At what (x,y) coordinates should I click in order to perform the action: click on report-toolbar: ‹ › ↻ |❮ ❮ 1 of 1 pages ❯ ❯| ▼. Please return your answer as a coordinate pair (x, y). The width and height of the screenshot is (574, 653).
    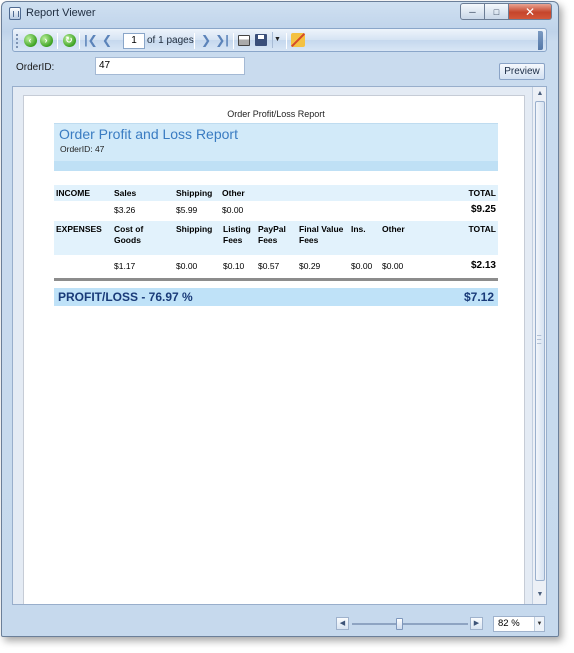
    Looking at the image, I should click on (279, 40).